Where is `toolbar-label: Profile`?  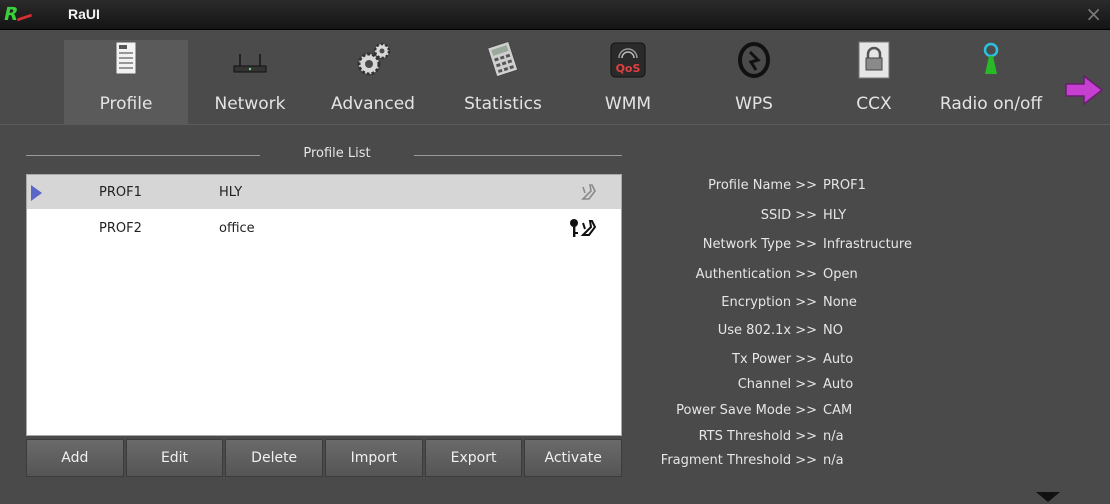
toolbar-label: Profile is located at coordinates (126, 104).